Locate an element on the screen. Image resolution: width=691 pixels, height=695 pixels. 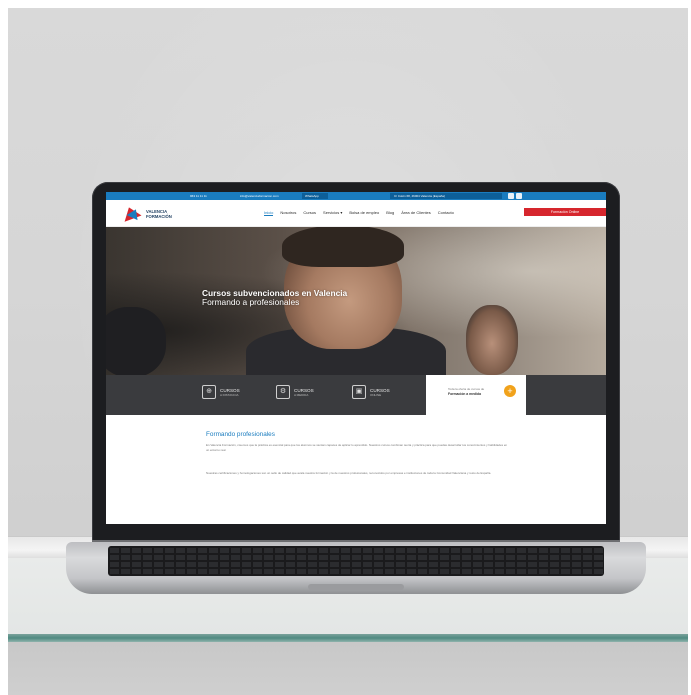
course-subtitle: A MEDIDA is located at coordinates (301, 394).